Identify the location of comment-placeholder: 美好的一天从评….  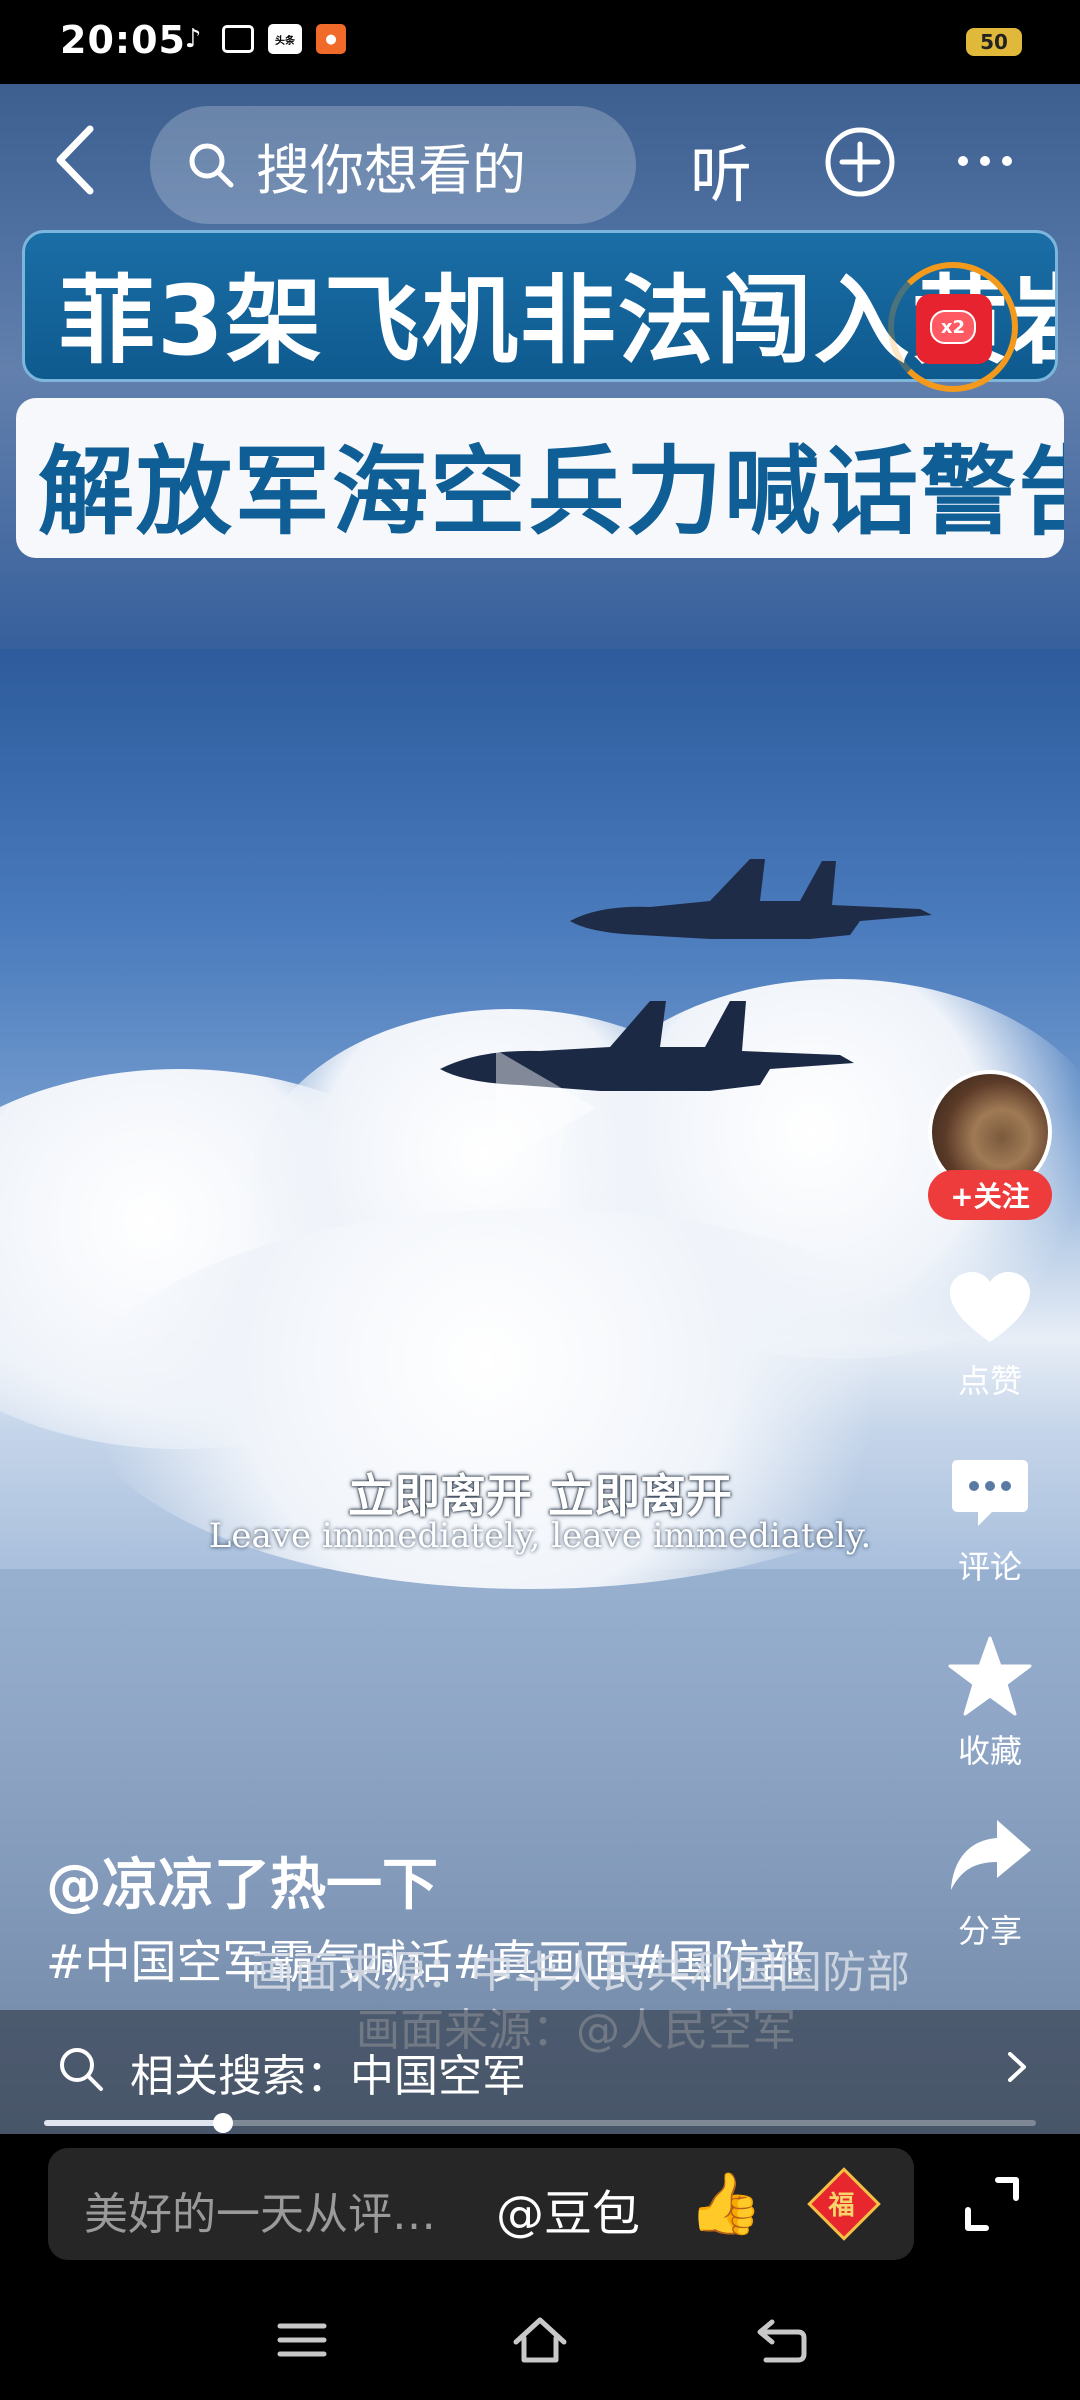
(260, 2214).